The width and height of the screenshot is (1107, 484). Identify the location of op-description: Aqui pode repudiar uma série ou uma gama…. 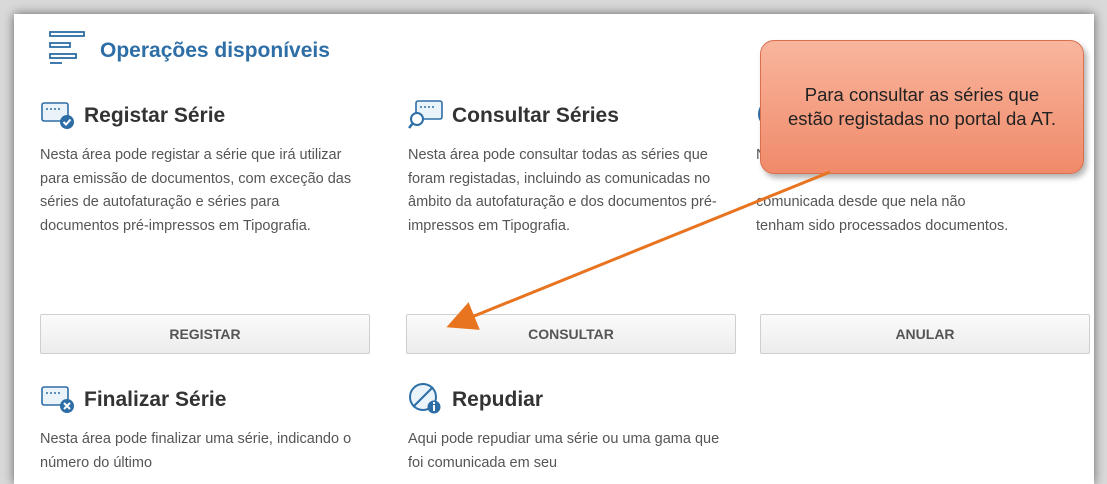
(564, 451).